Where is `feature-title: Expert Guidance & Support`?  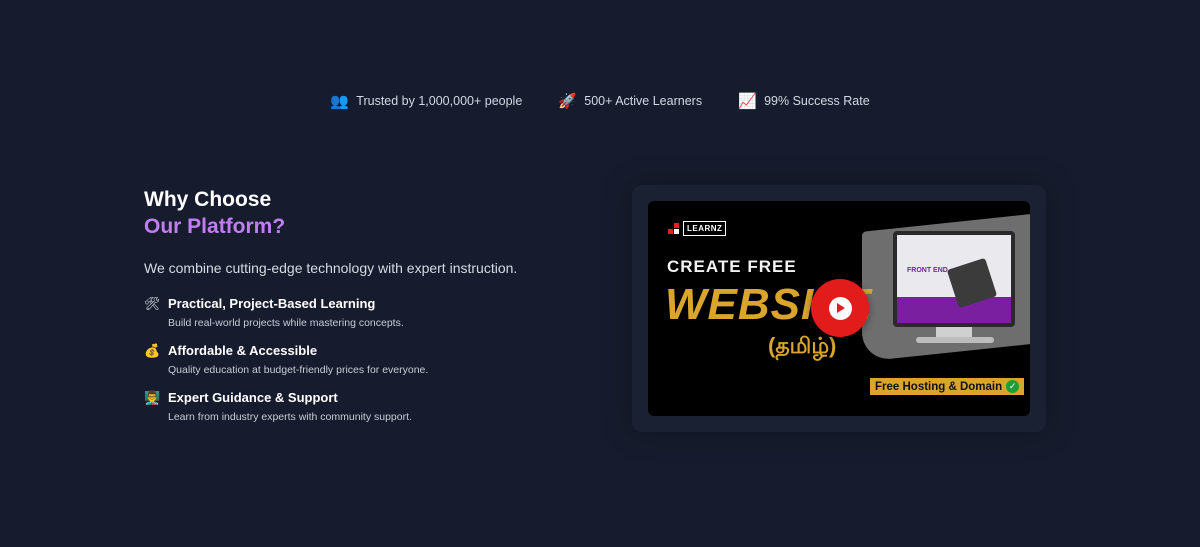
feature-title: Expert Guidance & Support is located at coordinates (253, 397).